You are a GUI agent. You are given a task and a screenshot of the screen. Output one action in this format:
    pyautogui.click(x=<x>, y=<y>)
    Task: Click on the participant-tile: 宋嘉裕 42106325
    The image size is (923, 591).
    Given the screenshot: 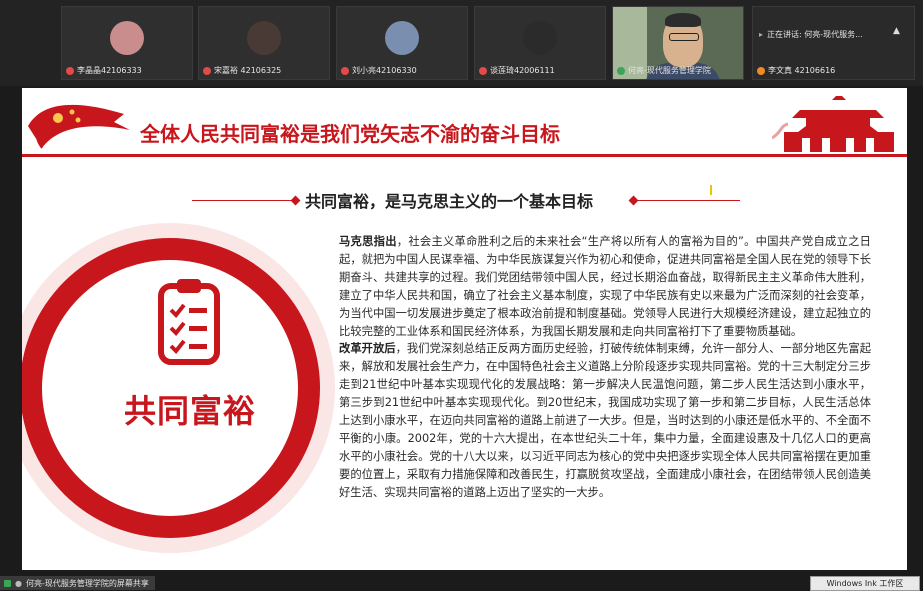 What is the action you would take?
    pyautogui.click(x=264, y=43)
    